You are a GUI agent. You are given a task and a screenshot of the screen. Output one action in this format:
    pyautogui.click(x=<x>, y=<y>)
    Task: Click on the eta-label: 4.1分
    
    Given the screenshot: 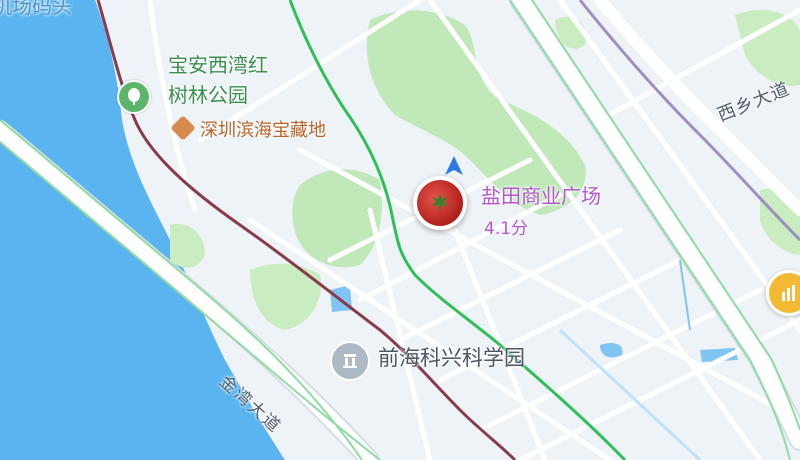 What is the action you would take?
    pyautogui.click(x=506, y=229)
    